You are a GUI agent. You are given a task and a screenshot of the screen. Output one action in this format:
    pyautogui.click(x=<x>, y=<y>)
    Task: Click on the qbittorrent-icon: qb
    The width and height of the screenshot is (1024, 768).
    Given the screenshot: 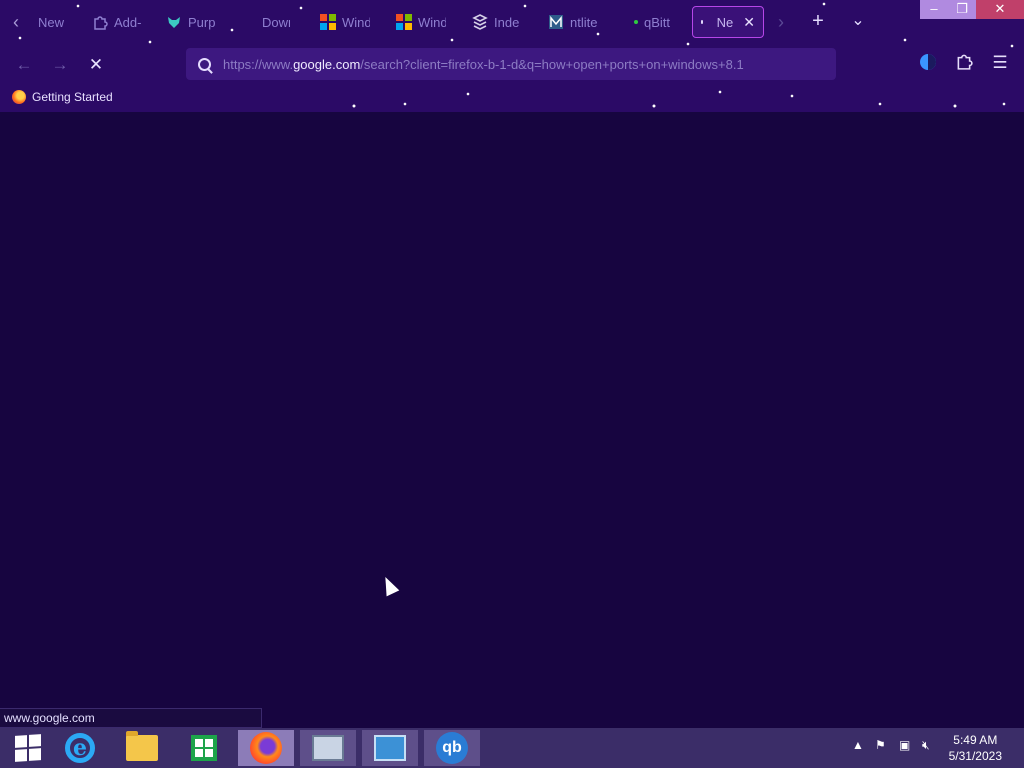 What is the action you would take?
    pyautogui.click(x=452, y=748)
    